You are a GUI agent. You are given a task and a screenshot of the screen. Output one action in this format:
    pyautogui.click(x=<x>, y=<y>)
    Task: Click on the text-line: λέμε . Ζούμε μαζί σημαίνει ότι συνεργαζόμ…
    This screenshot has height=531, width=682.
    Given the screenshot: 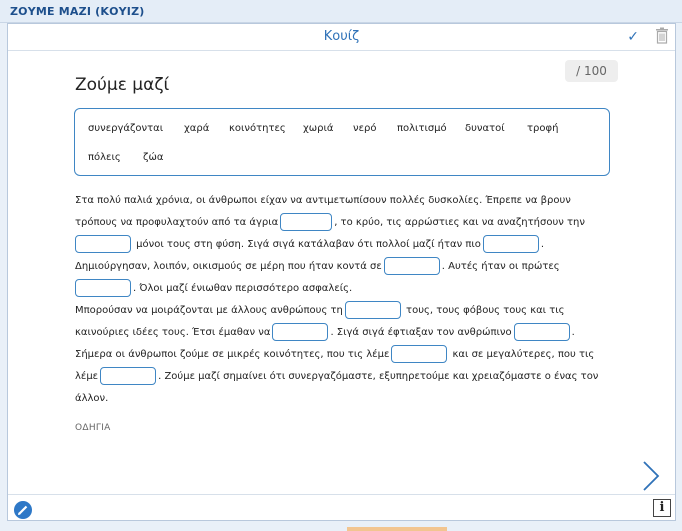 What is the action you would take?
    pyautogui.click(x=336, y=377)
    